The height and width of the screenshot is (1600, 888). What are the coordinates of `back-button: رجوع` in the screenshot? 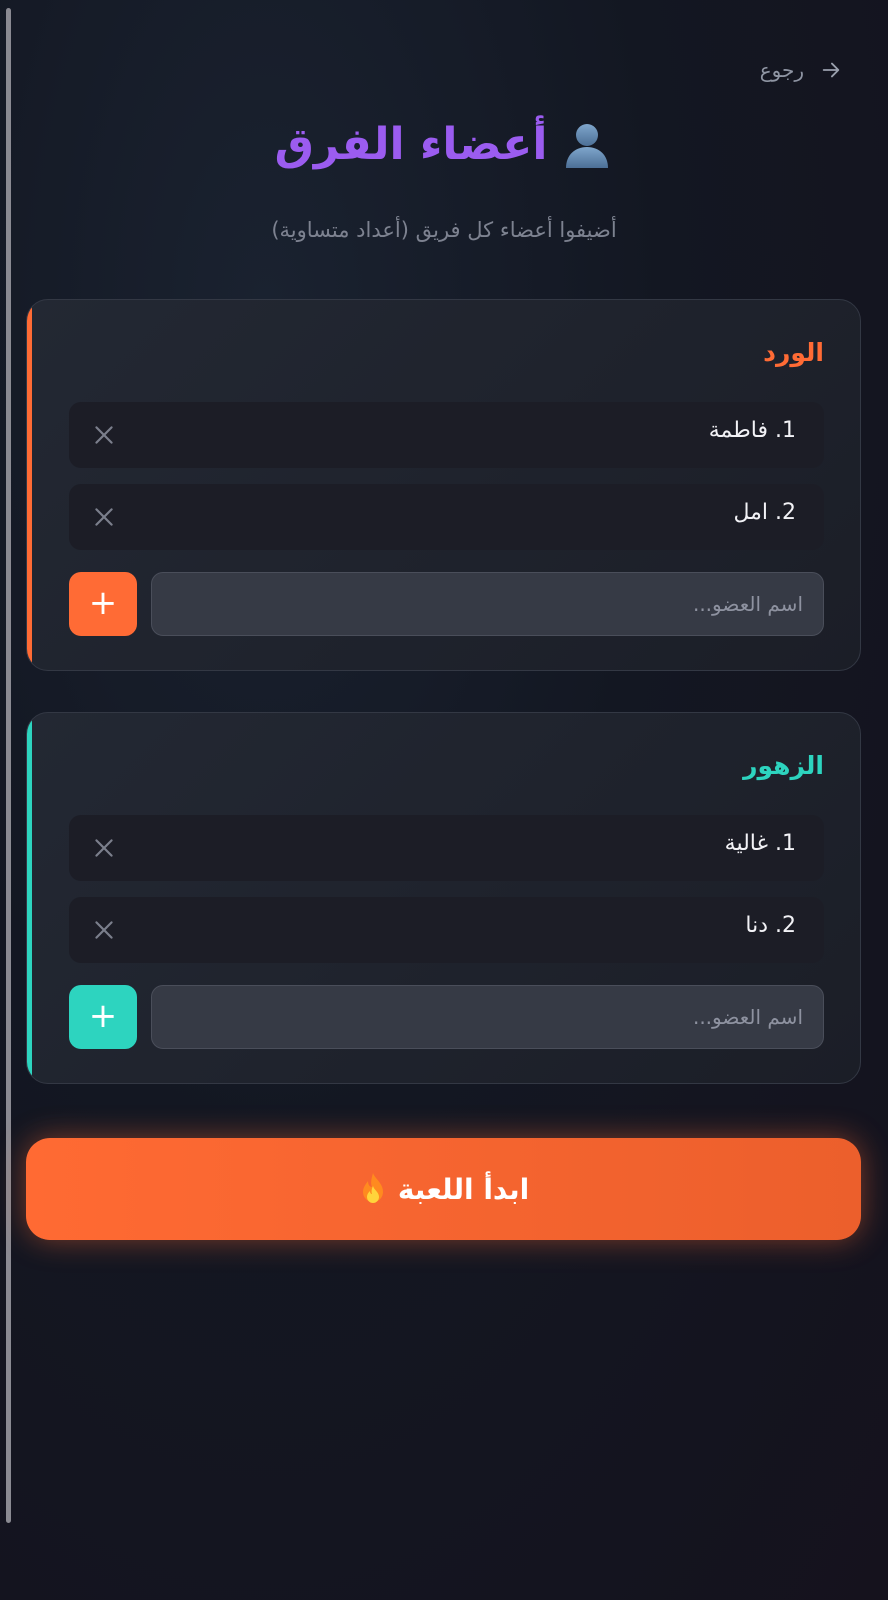 It's located at (801, 70).